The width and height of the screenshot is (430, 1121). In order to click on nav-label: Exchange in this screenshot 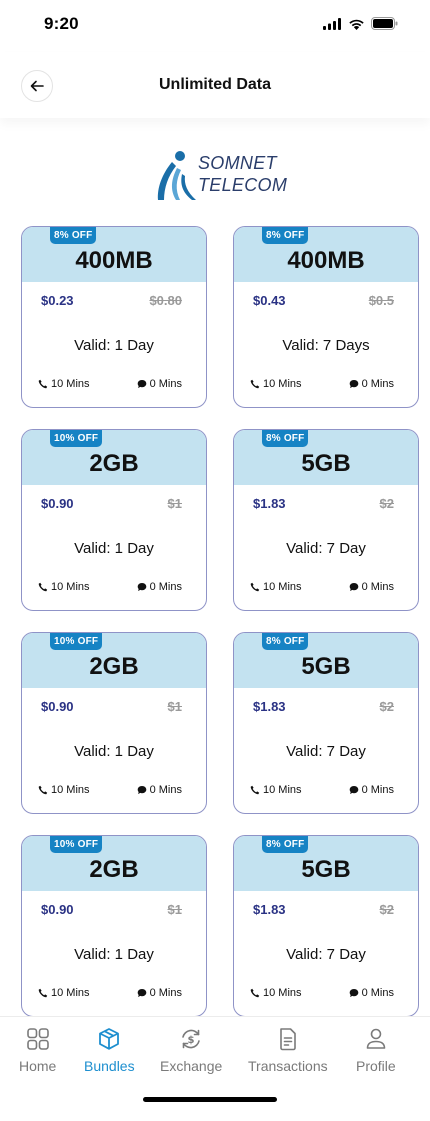, I will do `click(191, 1066)`.